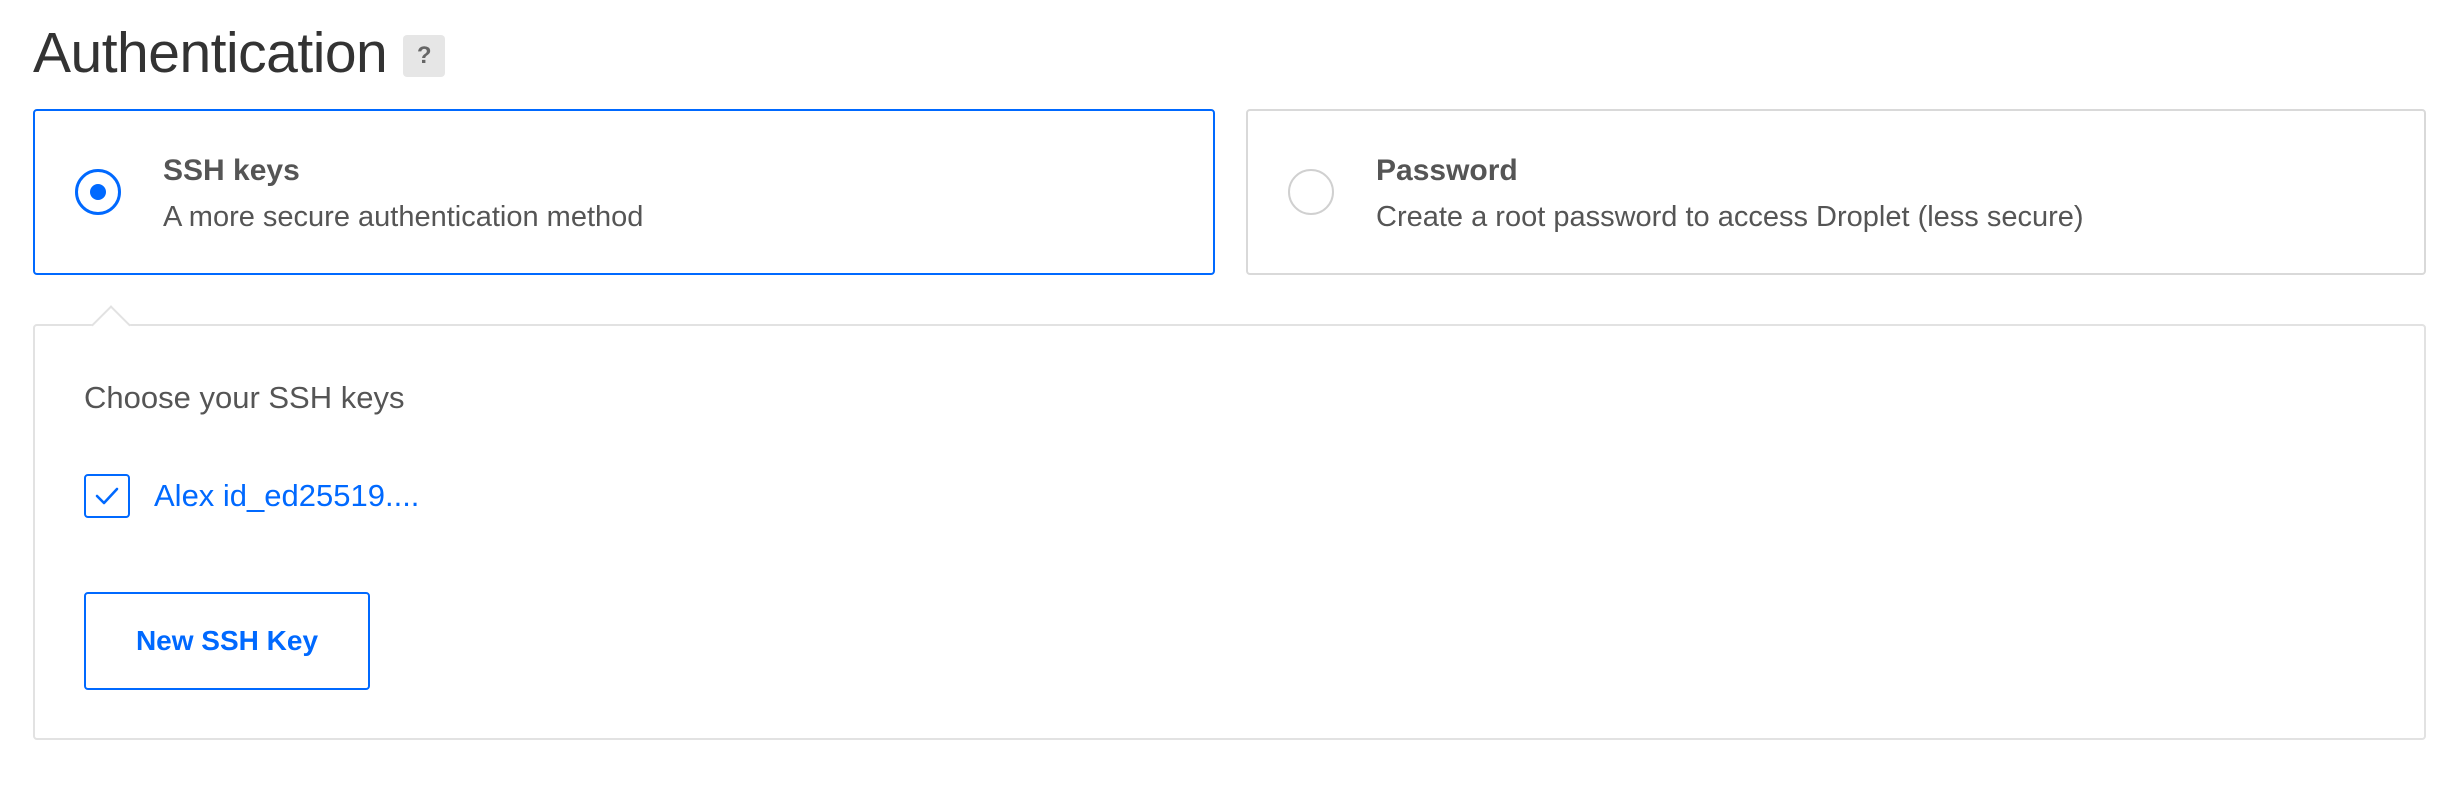  Describe the element at coordinates (403, 217) in the screenshot. I see `option-description: A more secure authentication method` at that location.